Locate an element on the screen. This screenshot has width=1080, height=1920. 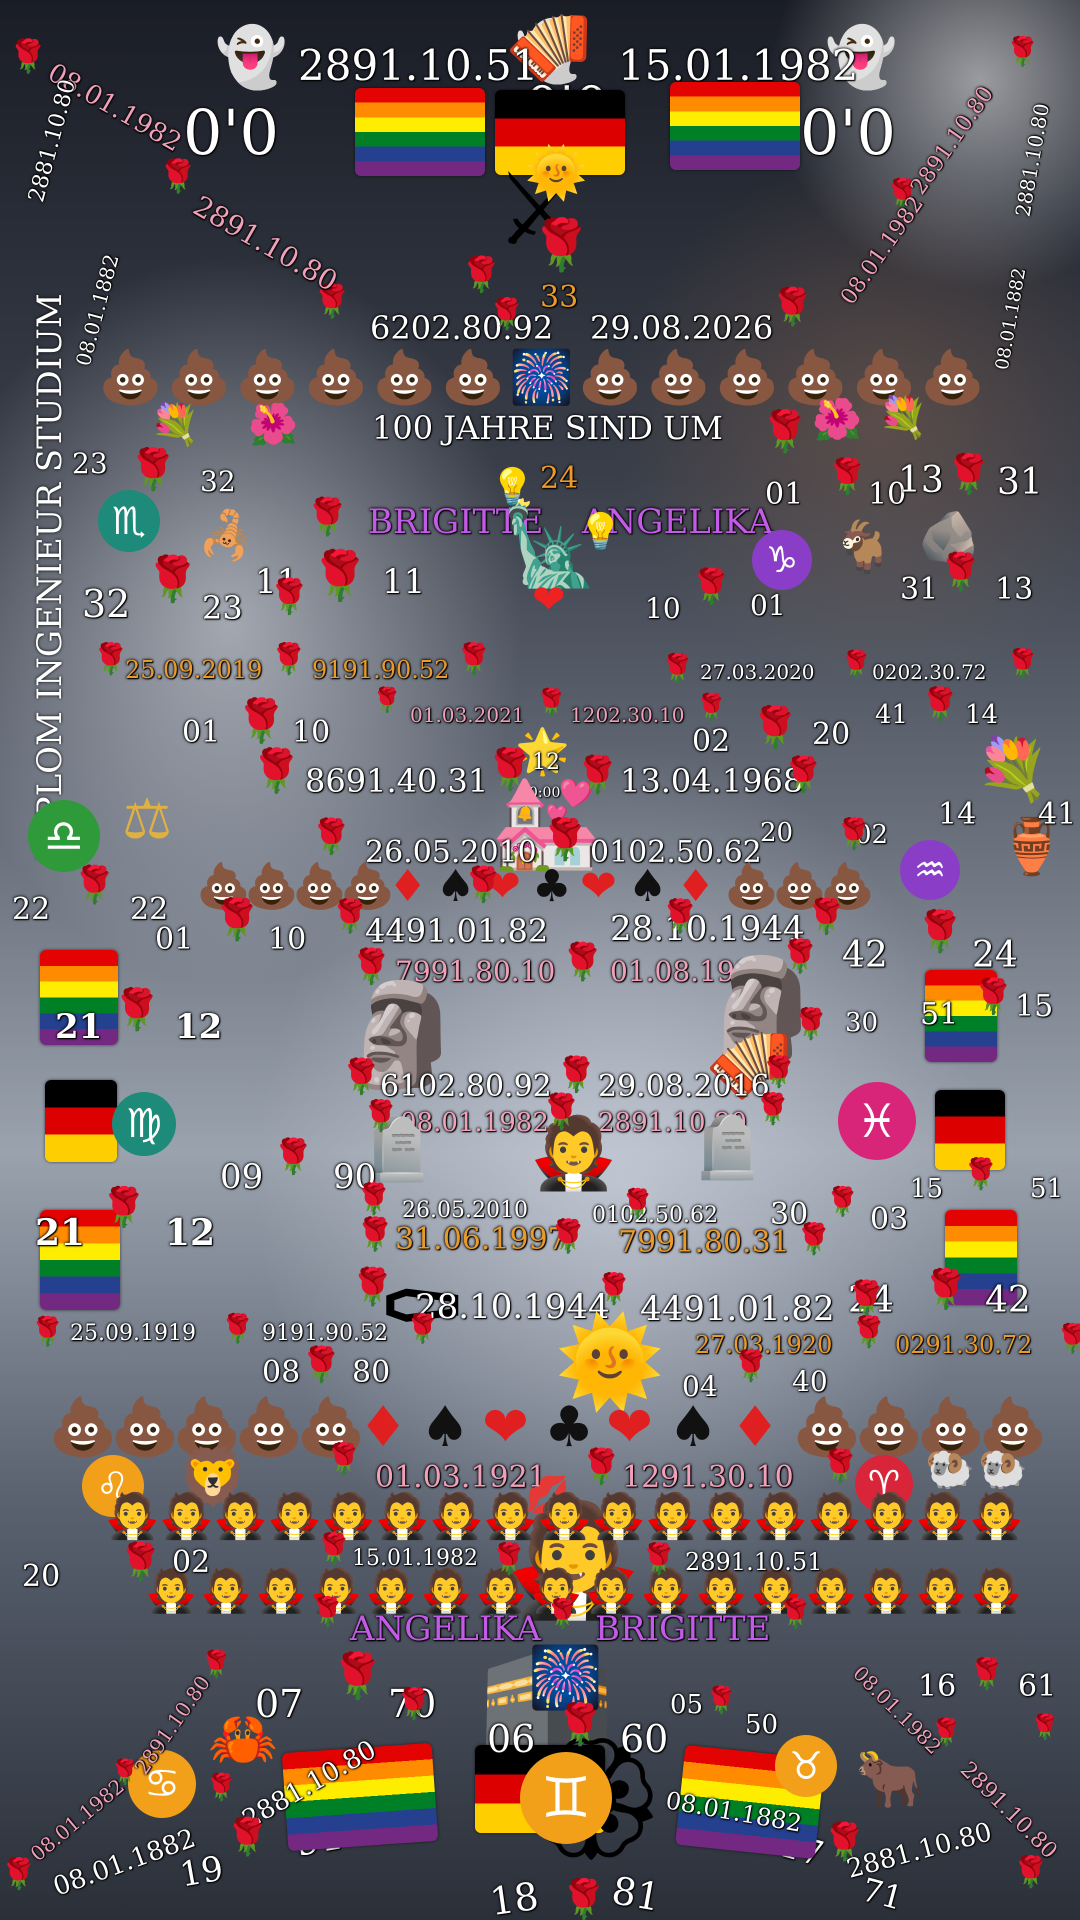
date-mirror-2019: 9191.90.52 is located at coordinates (381, 670).